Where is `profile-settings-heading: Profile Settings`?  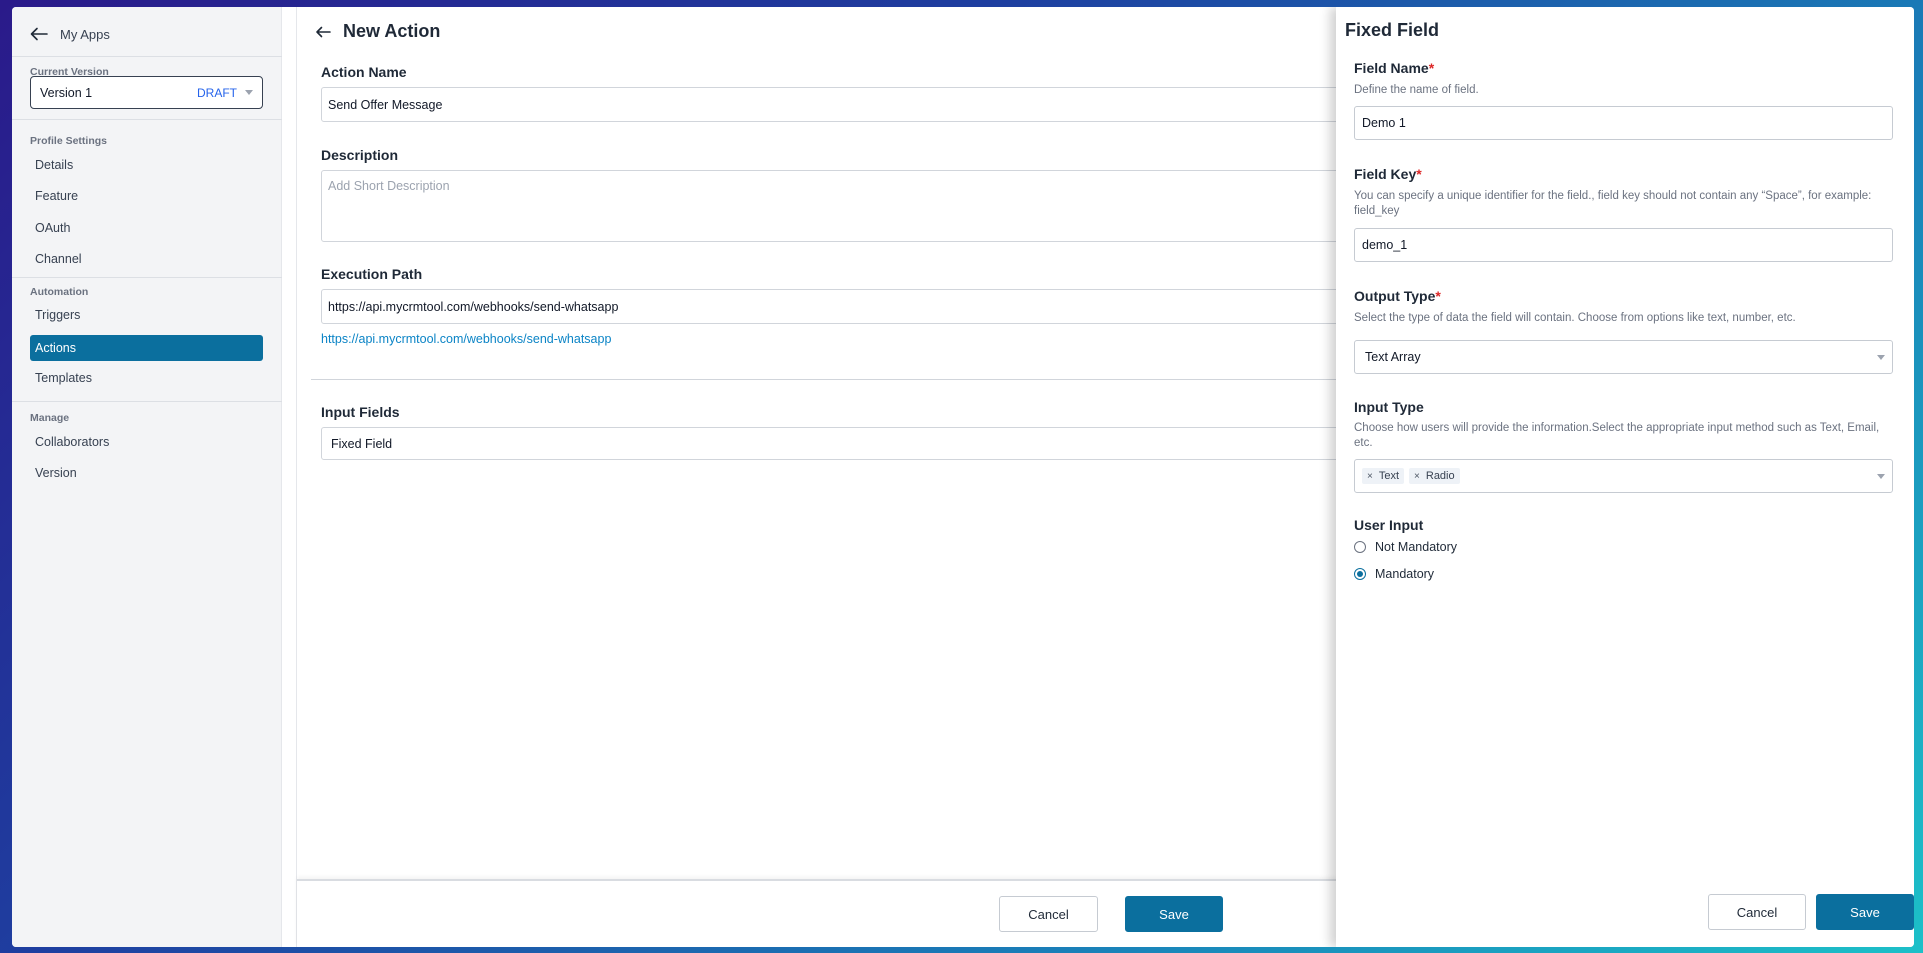 profile-settings-heading: Profile Settings is located at coordinates (69, 141).